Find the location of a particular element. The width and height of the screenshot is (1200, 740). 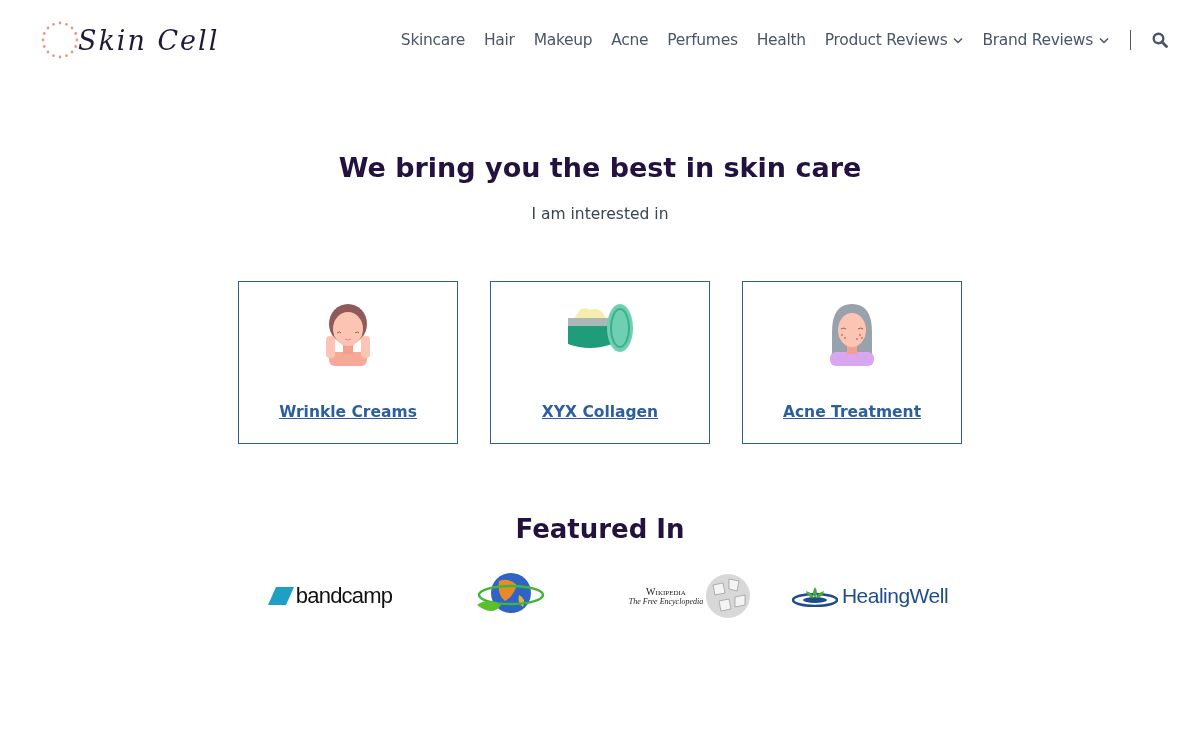

category-card: Acne Treatment is located at coordinates (852, 362).